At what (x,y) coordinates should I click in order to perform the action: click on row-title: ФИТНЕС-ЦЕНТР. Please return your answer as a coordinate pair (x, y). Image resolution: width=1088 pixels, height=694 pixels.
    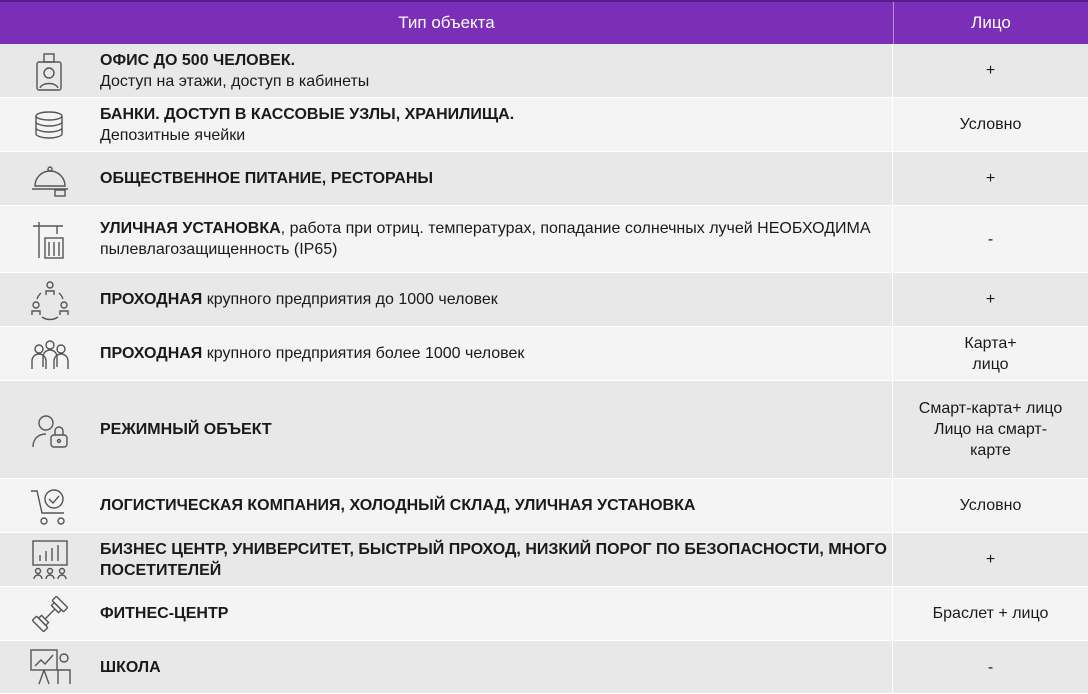
    Looking at the image, I should click on (164, 613).